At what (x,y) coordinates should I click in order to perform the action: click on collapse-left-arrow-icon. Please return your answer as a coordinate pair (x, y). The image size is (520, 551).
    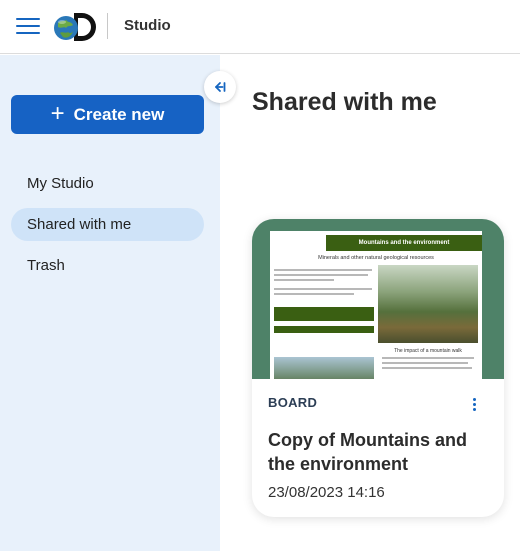
    Looking at the image, I should click on (220, 87).